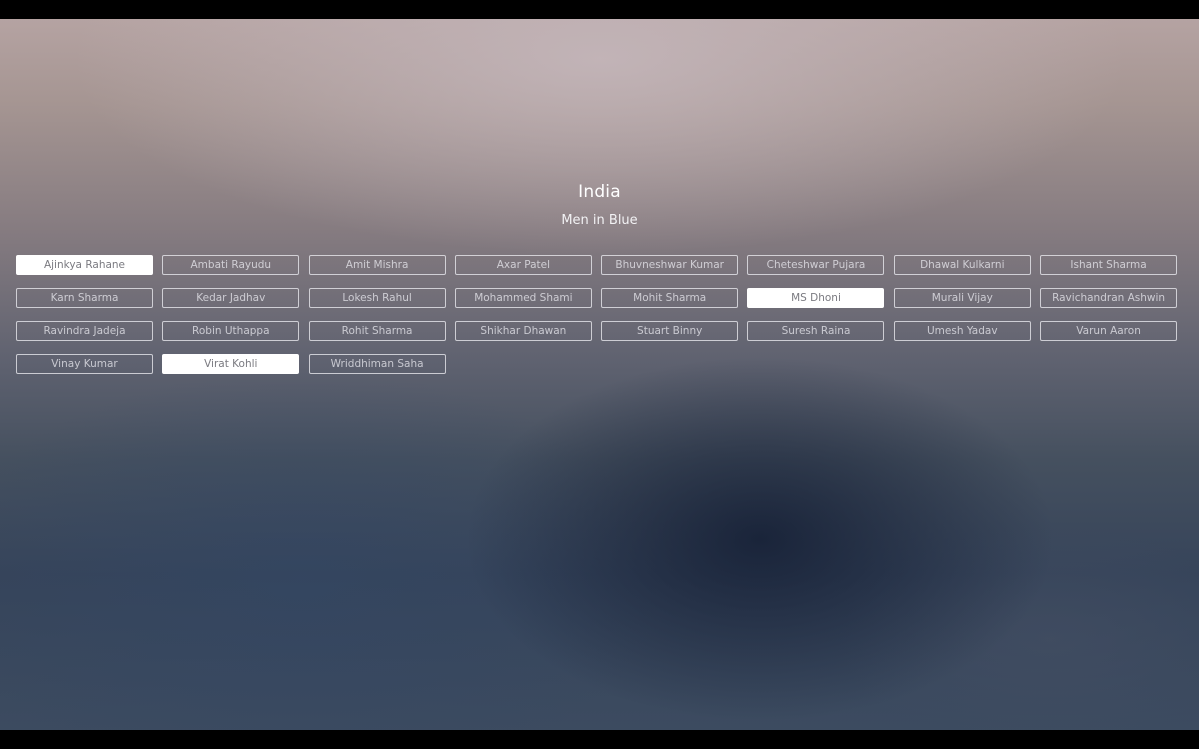  Describe the element at coordinates (1109, 298) in the screenshot. I see `player-button: Ravichandran Ashwin` at that location.